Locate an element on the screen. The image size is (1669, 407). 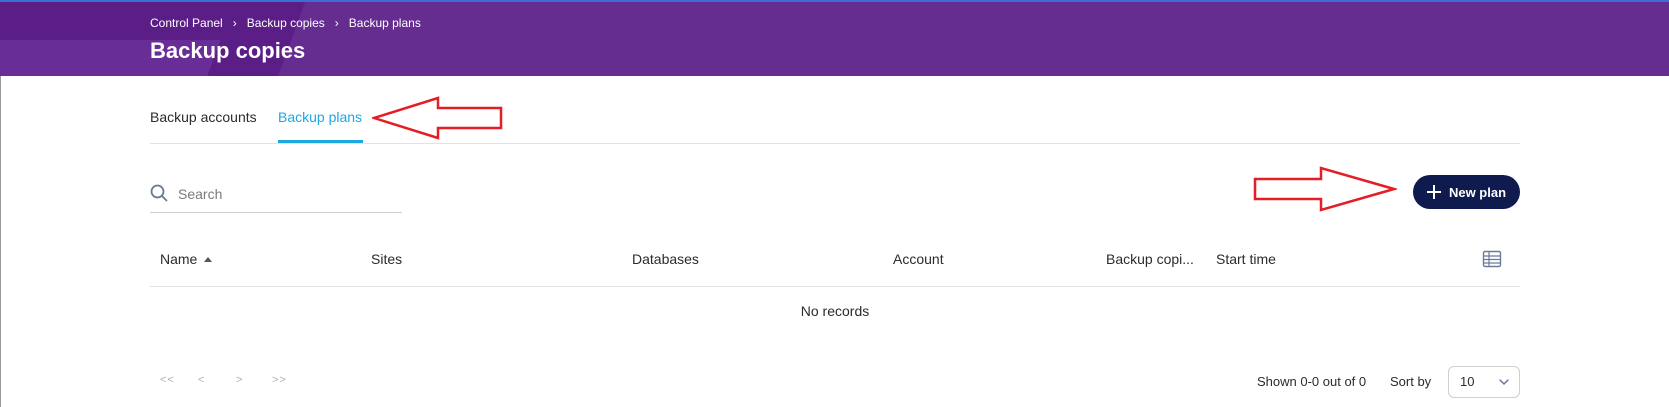
next-page-button: > is located at coordinates (239, 380).